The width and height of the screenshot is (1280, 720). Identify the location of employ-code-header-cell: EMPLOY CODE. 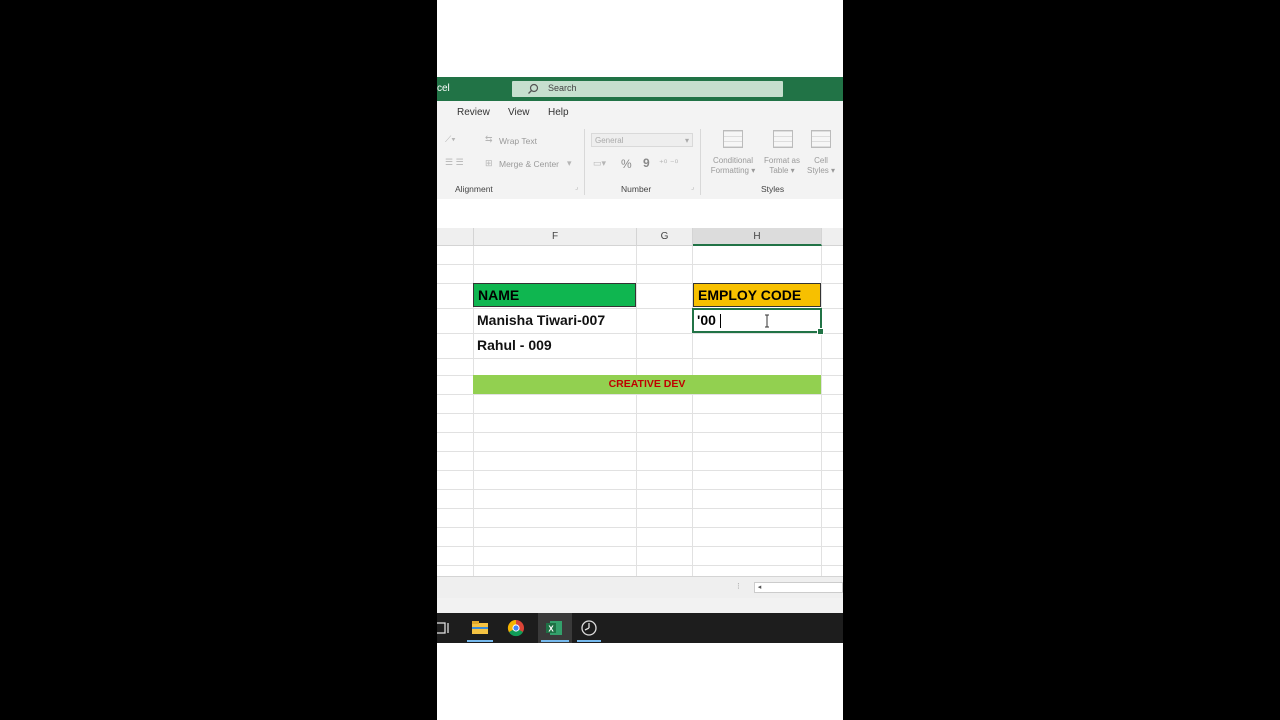
(757, 295).